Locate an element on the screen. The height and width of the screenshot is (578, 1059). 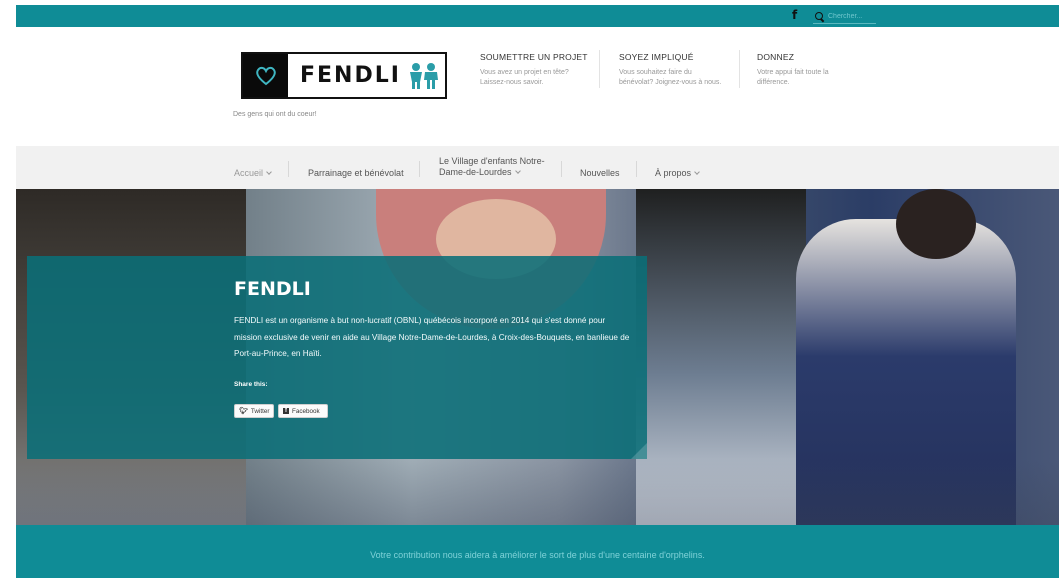
share-twitter-button: 🐦︎ Twitter is located at coordinates (254, 411).